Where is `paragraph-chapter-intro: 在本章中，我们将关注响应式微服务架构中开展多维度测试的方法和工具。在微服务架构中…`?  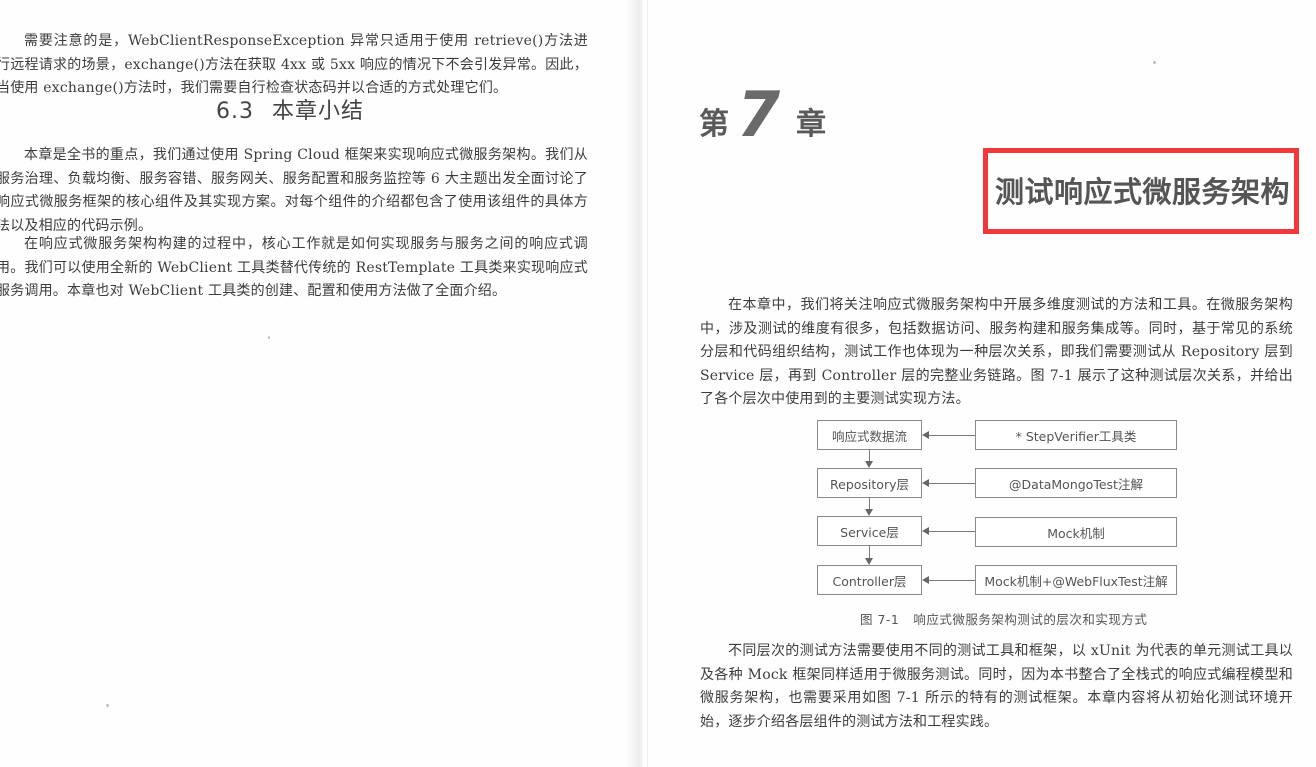
paragraph-chapter-intro: 在本章中，我们将关注响应式微服务架构中开展多维度测试的方法和工具。在微服务架构中… is located at coordinates (996, 352).